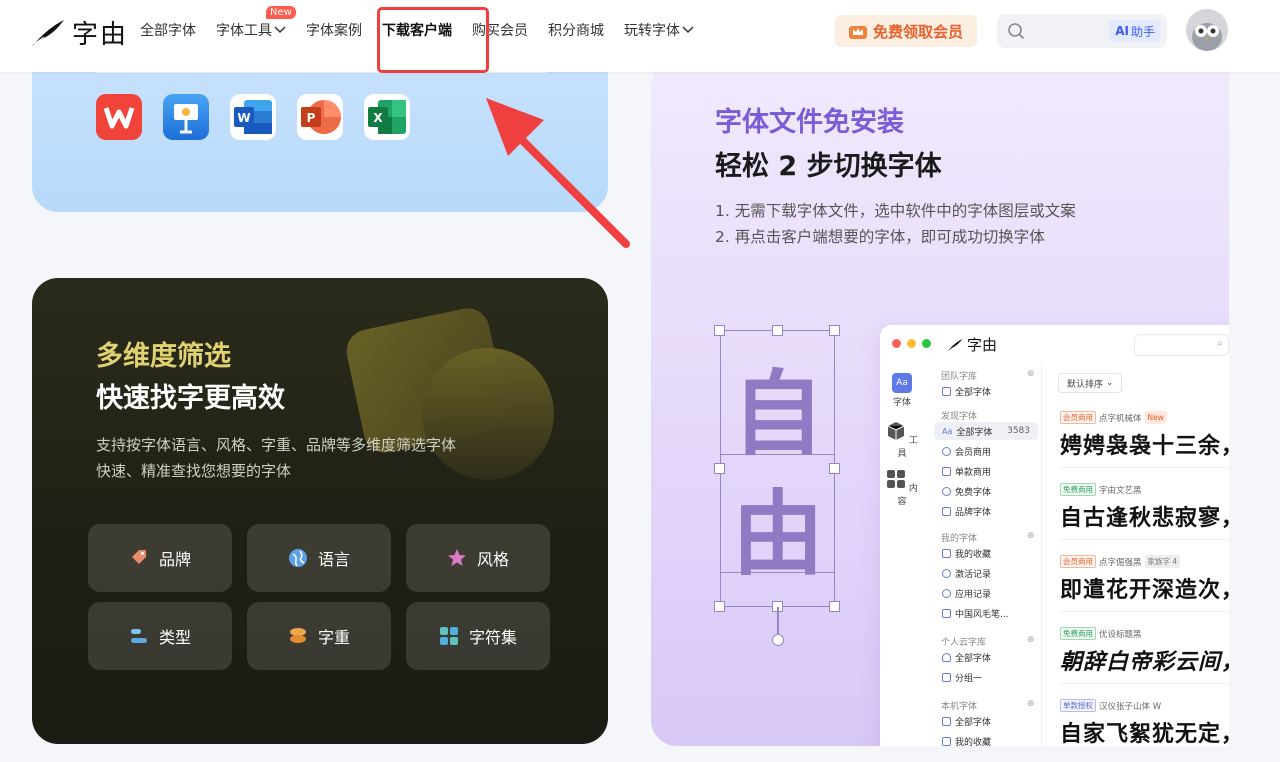  What do you see at coordinates (778, 620) in the screenshot?
I see `rotate-line` at bounding box center [778, 620].